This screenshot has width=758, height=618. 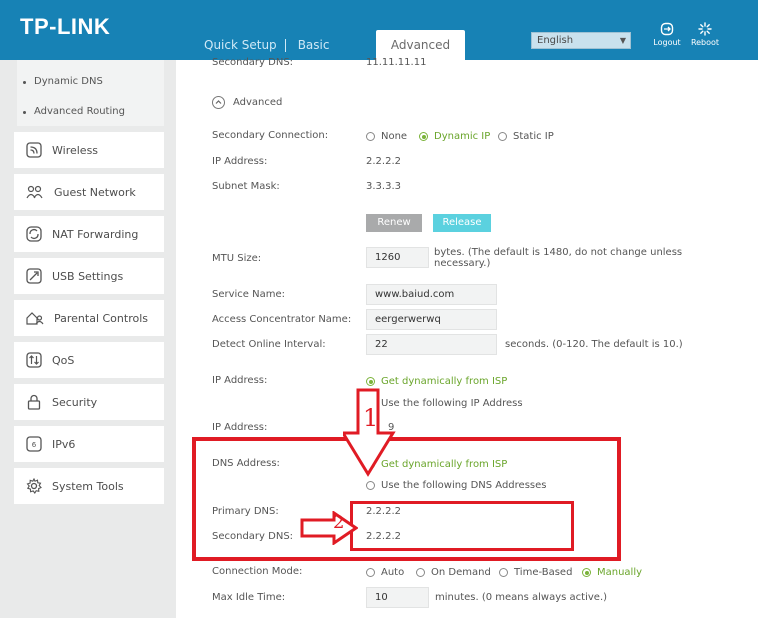 I want to click on logout-label: Logout, so click(x=667, y=42).